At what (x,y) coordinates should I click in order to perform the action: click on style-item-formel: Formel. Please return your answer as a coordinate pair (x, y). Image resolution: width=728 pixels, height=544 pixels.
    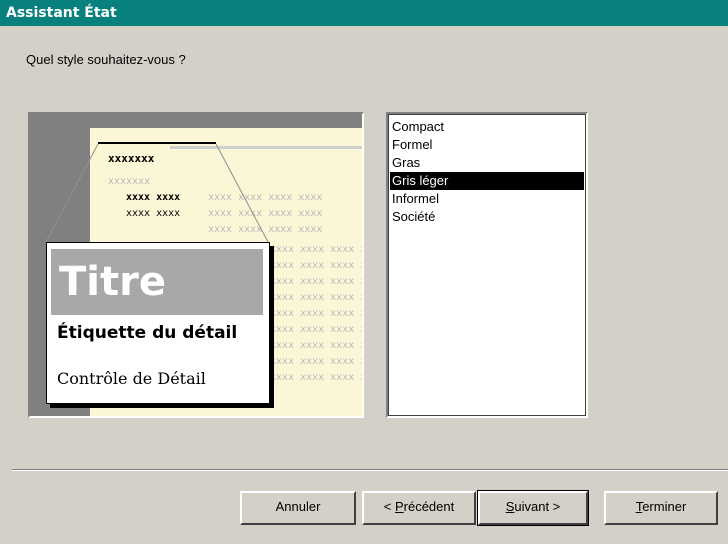
    Looking at the image, I should click on (487, 145).